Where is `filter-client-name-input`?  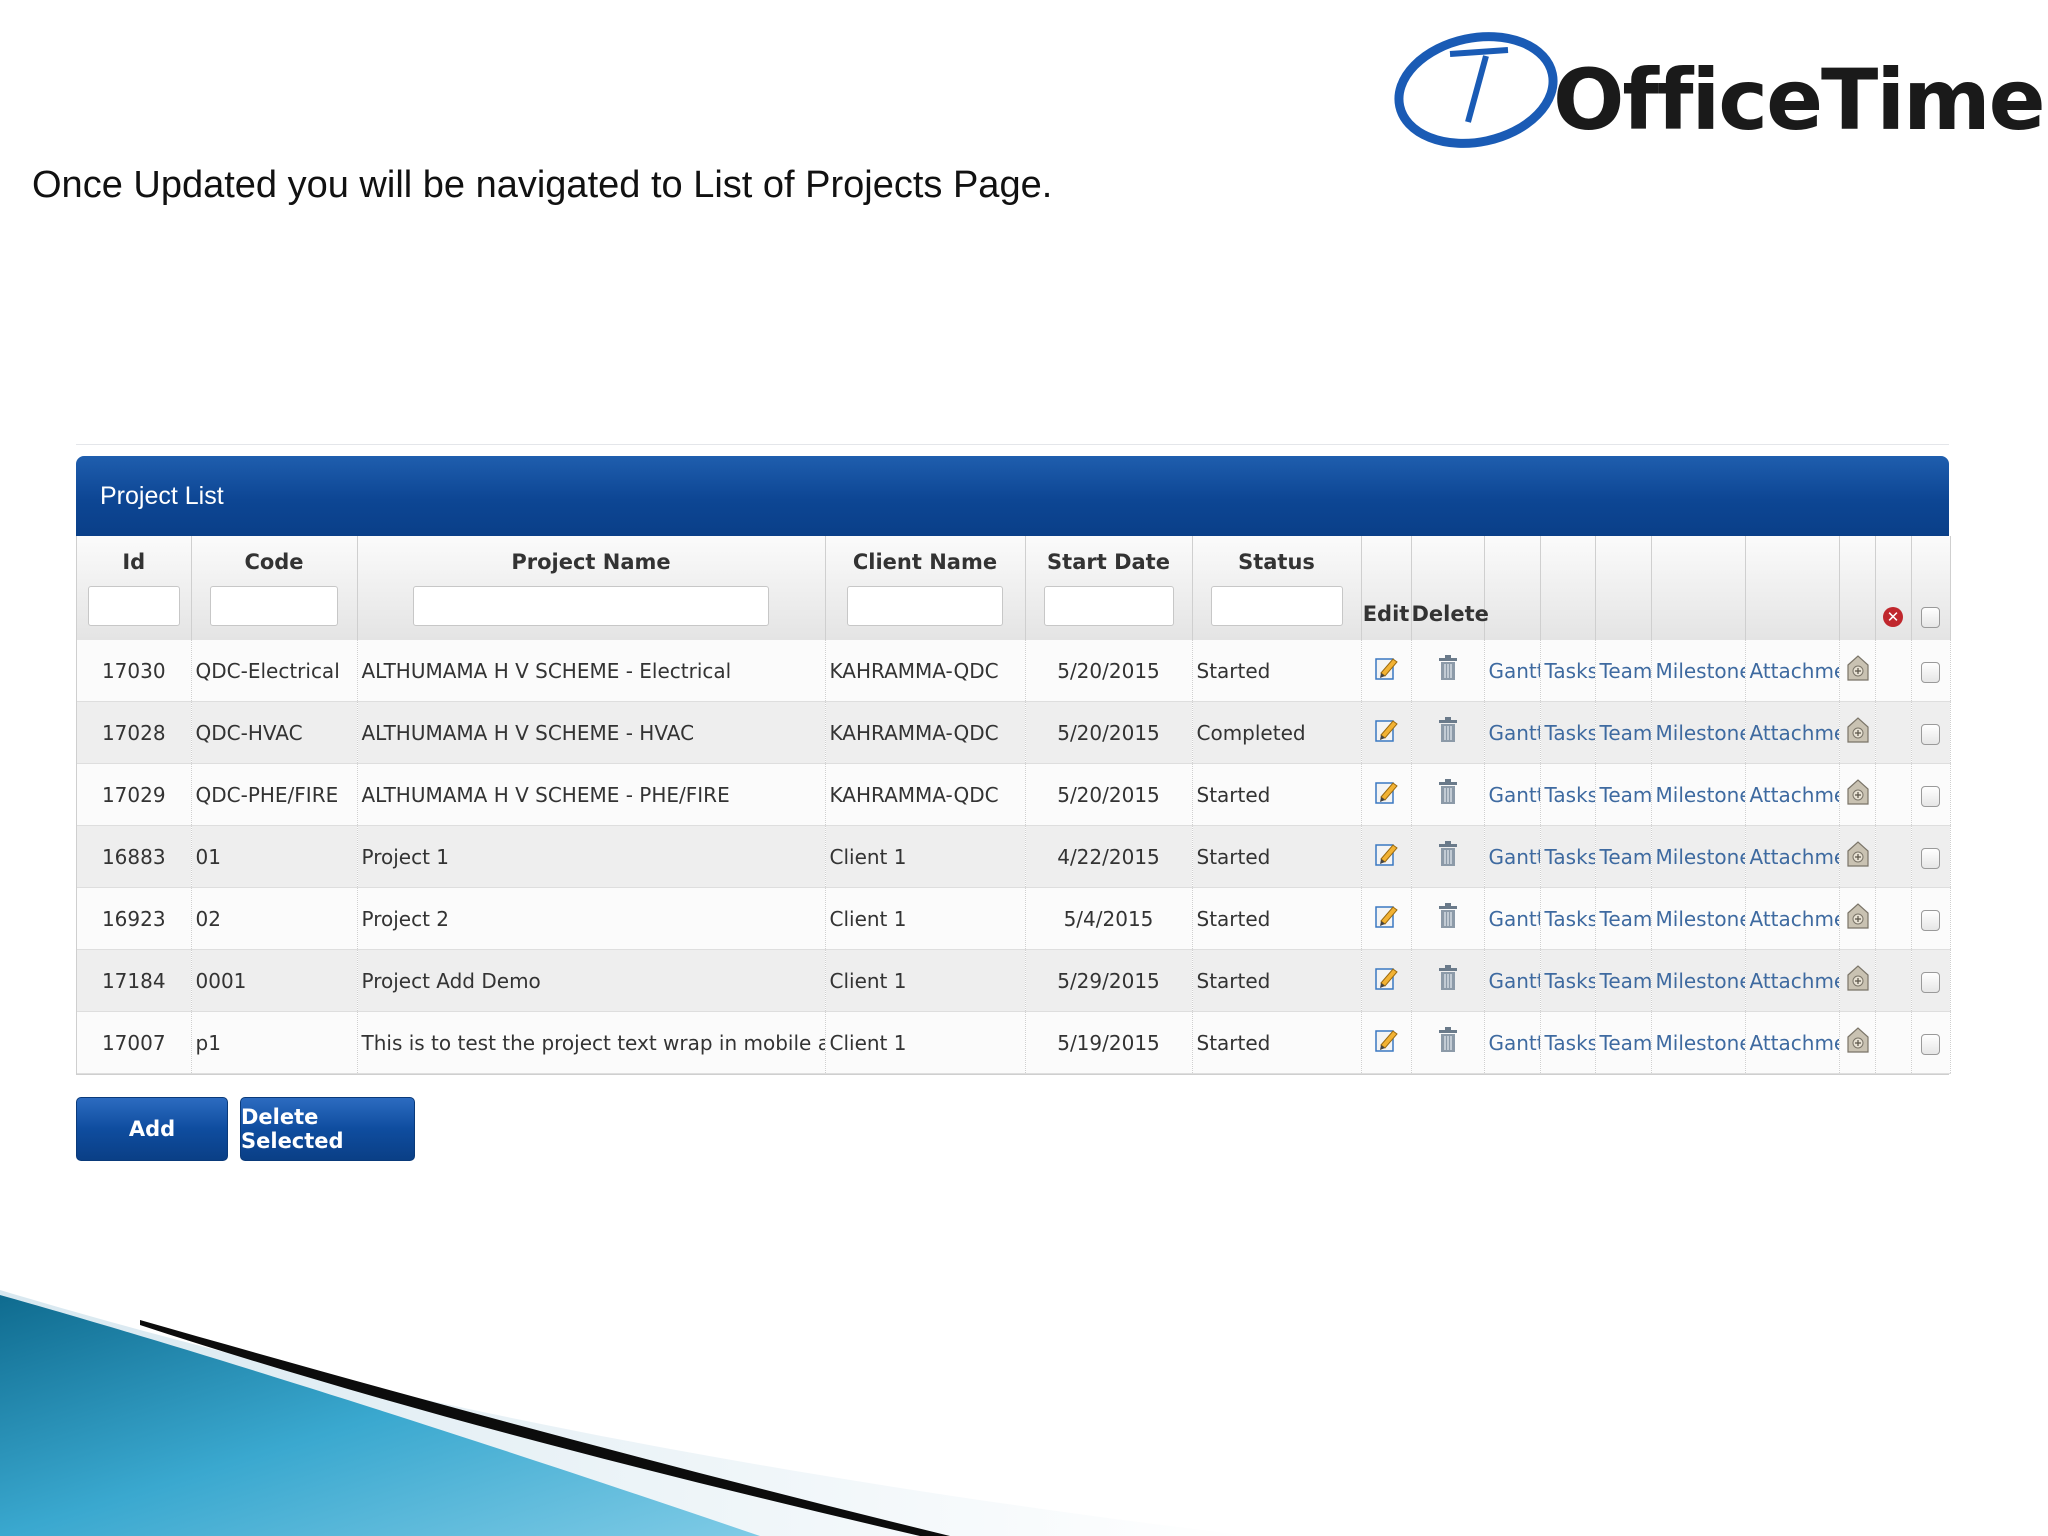 filter-client-name-input is located at coordinates (925, 606).